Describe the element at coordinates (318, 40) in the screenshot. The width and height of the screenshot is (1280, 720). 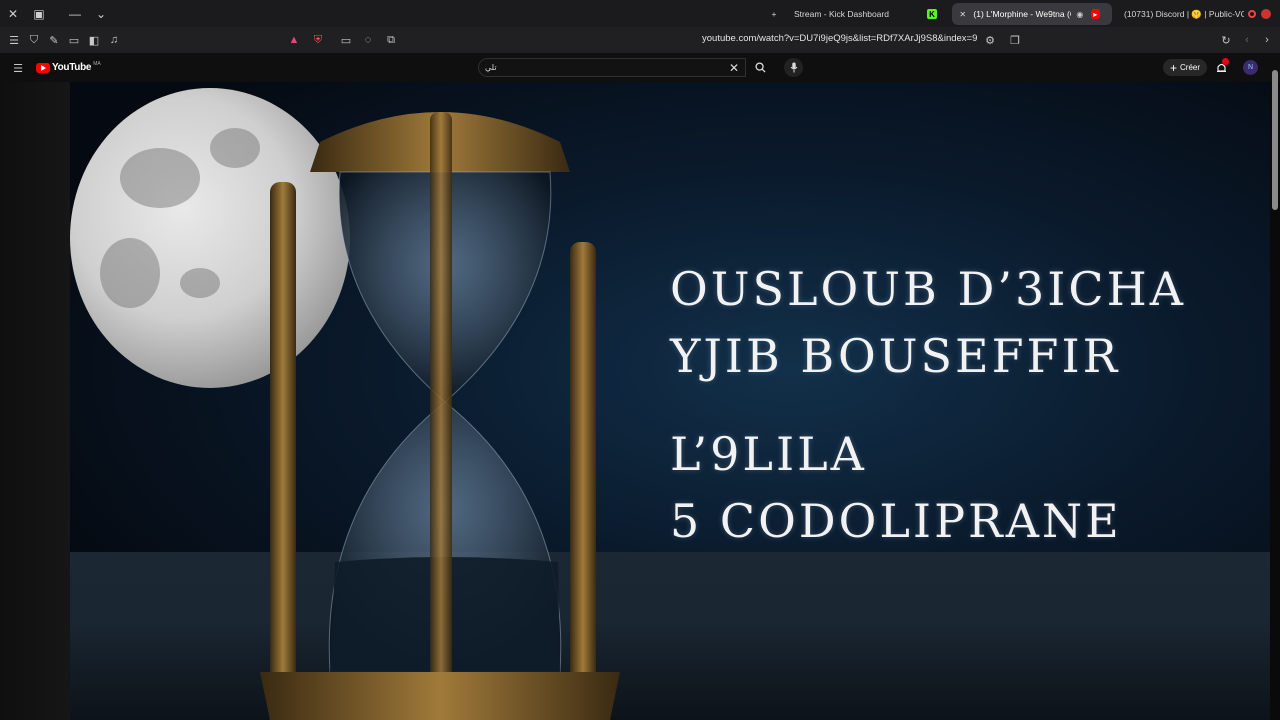
I see `extension-shield-icon: ⛨` at that location.